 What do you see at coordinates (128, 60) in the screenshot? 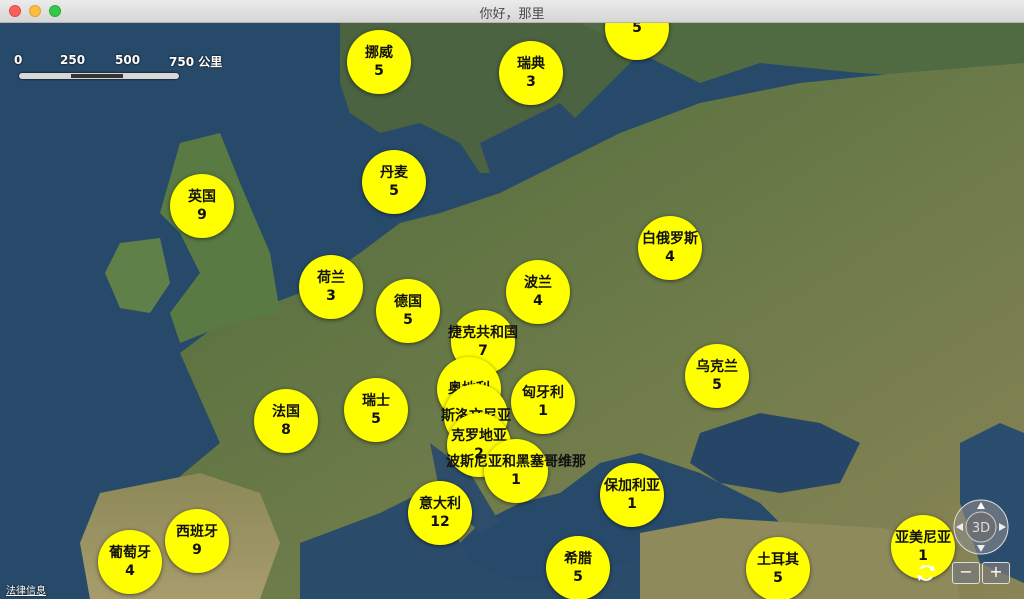
I see `scale-label-500: 500` at bounding box center [128, 60].